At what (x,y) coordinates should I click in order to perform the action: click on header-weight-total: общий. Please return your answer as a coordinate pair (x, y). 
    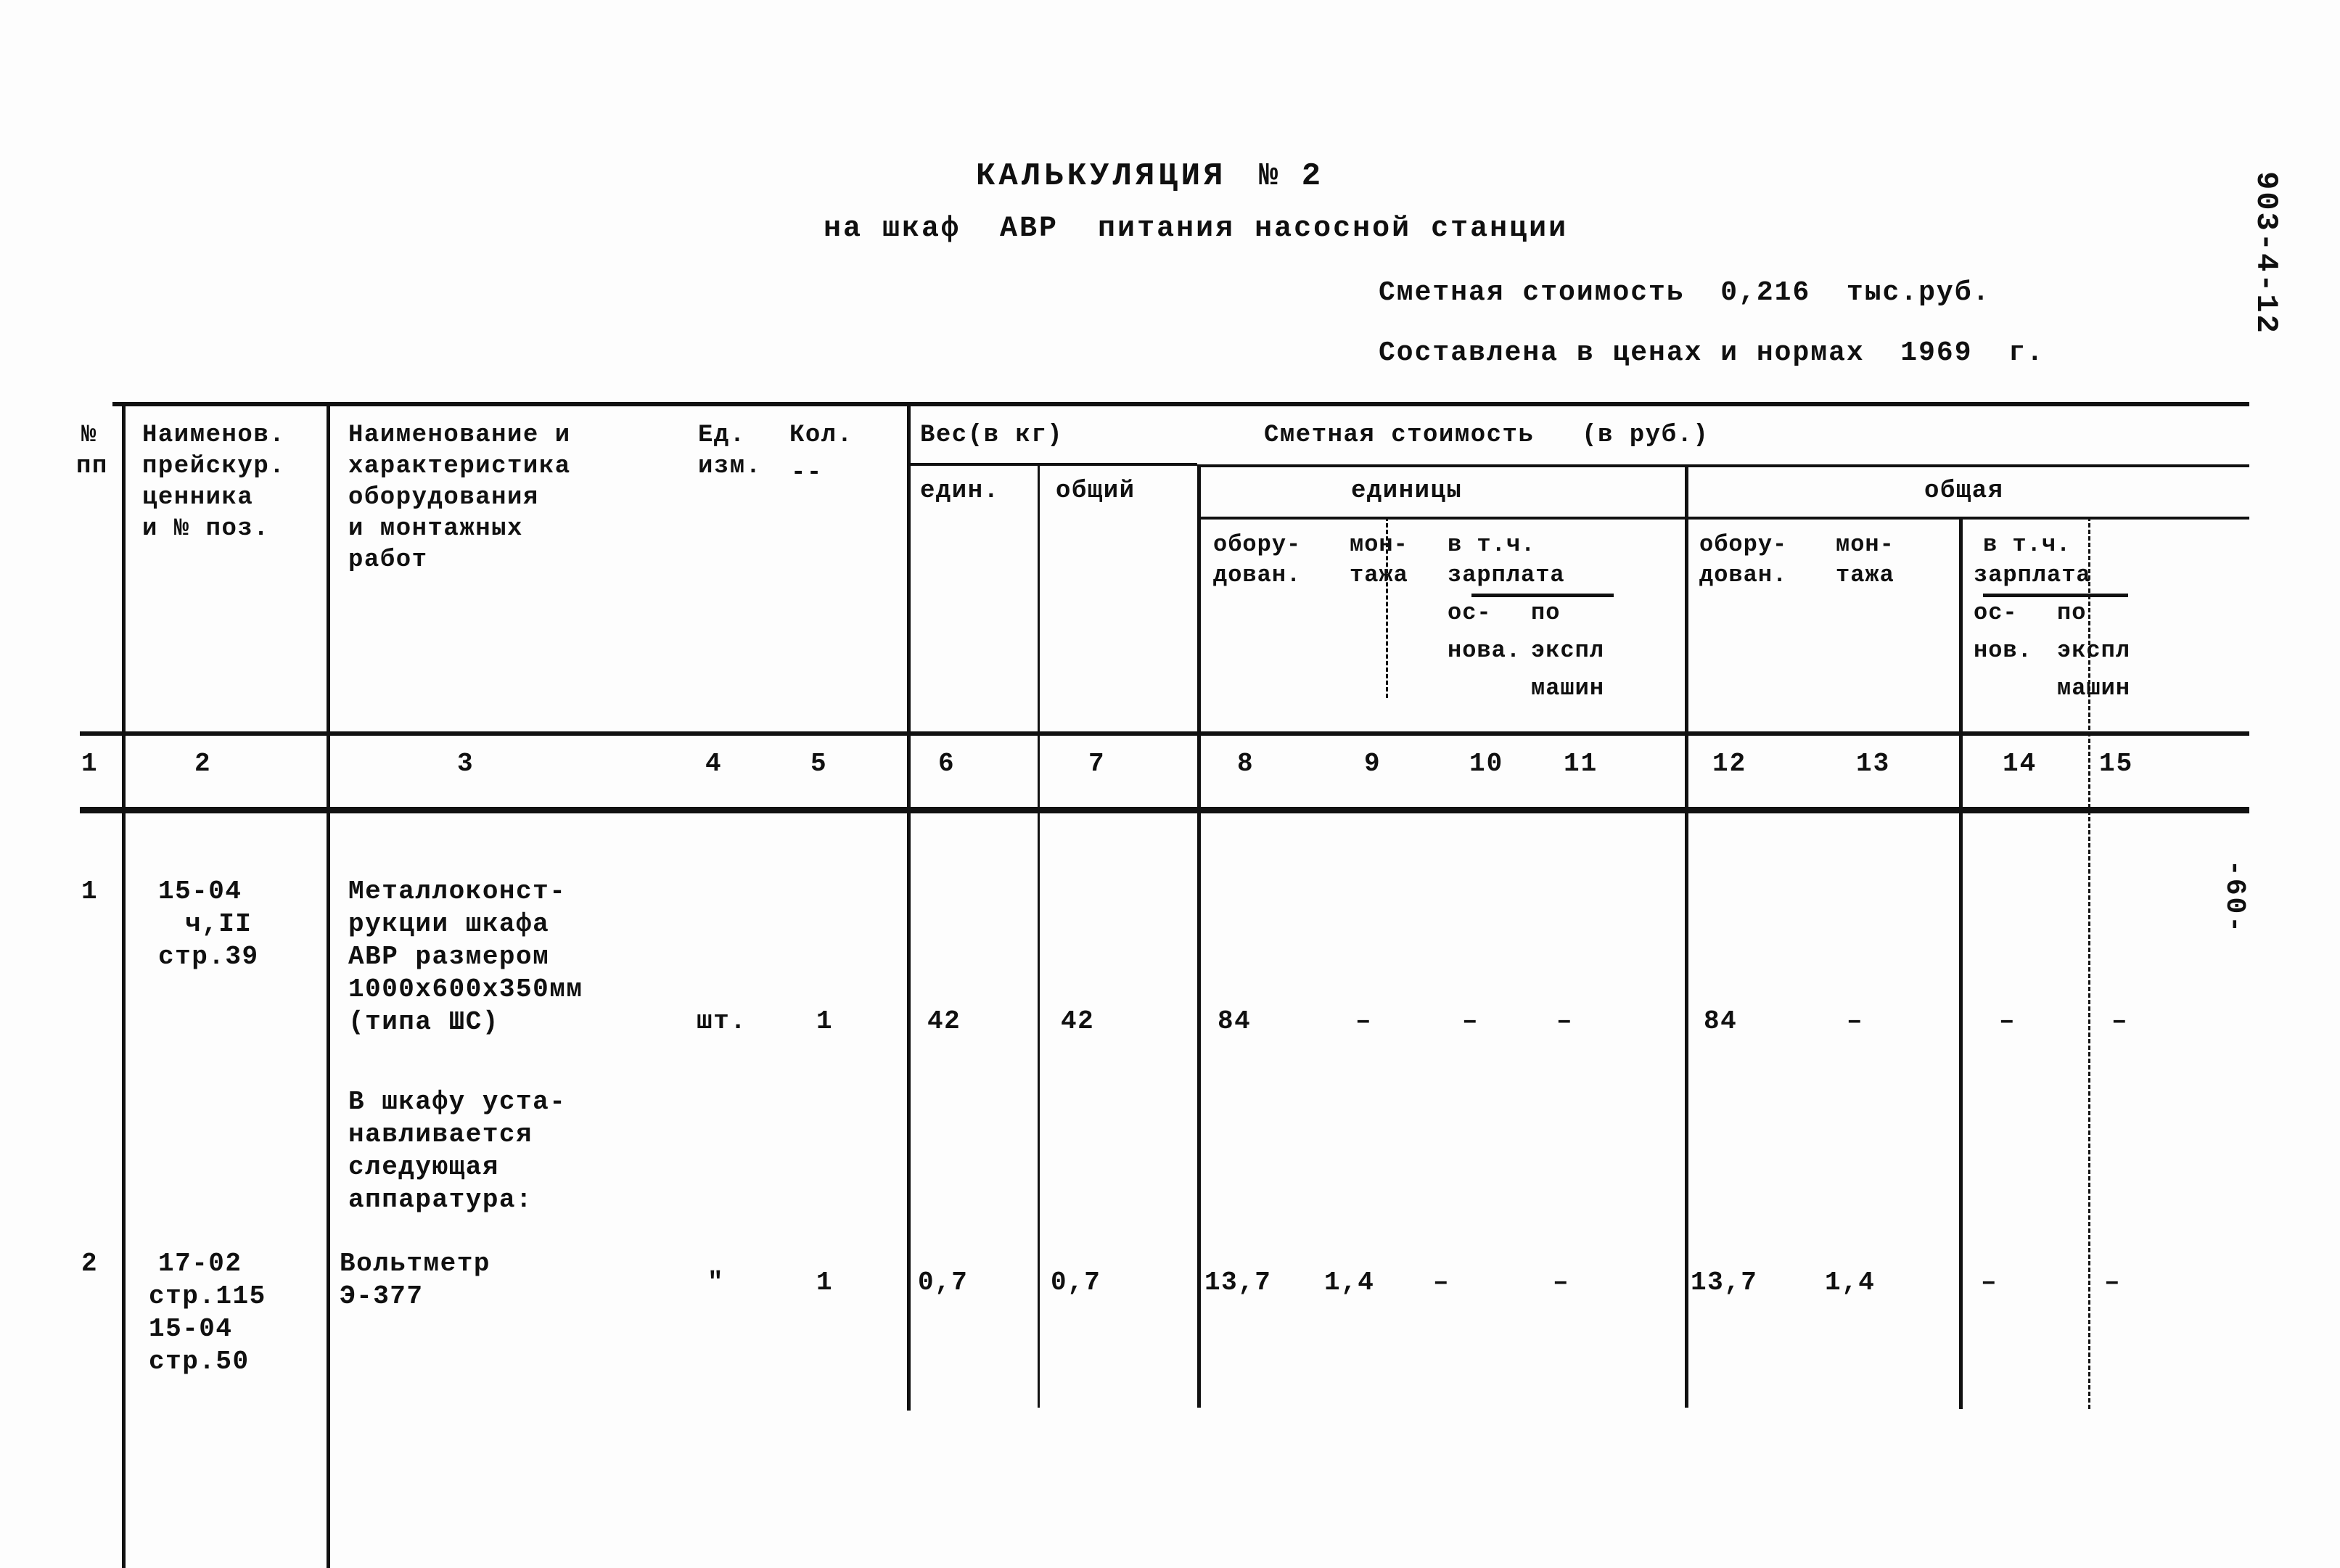
    Looking at the image, I should click on (1096, 491).